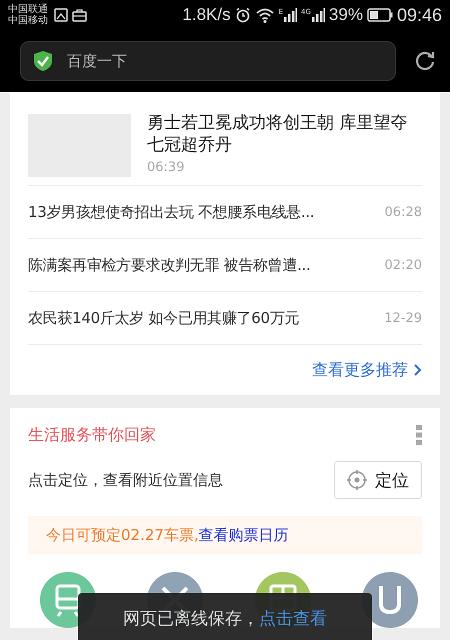 This screenshot has height=640, width=450. I want to click on carrier-name: 中国移动, so click(28, 20).